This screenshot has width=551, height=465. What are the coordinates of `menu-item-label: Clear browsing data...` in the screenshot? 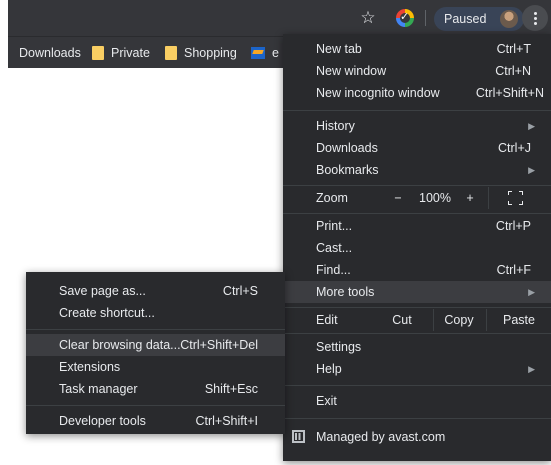 It's located at (120, 345).